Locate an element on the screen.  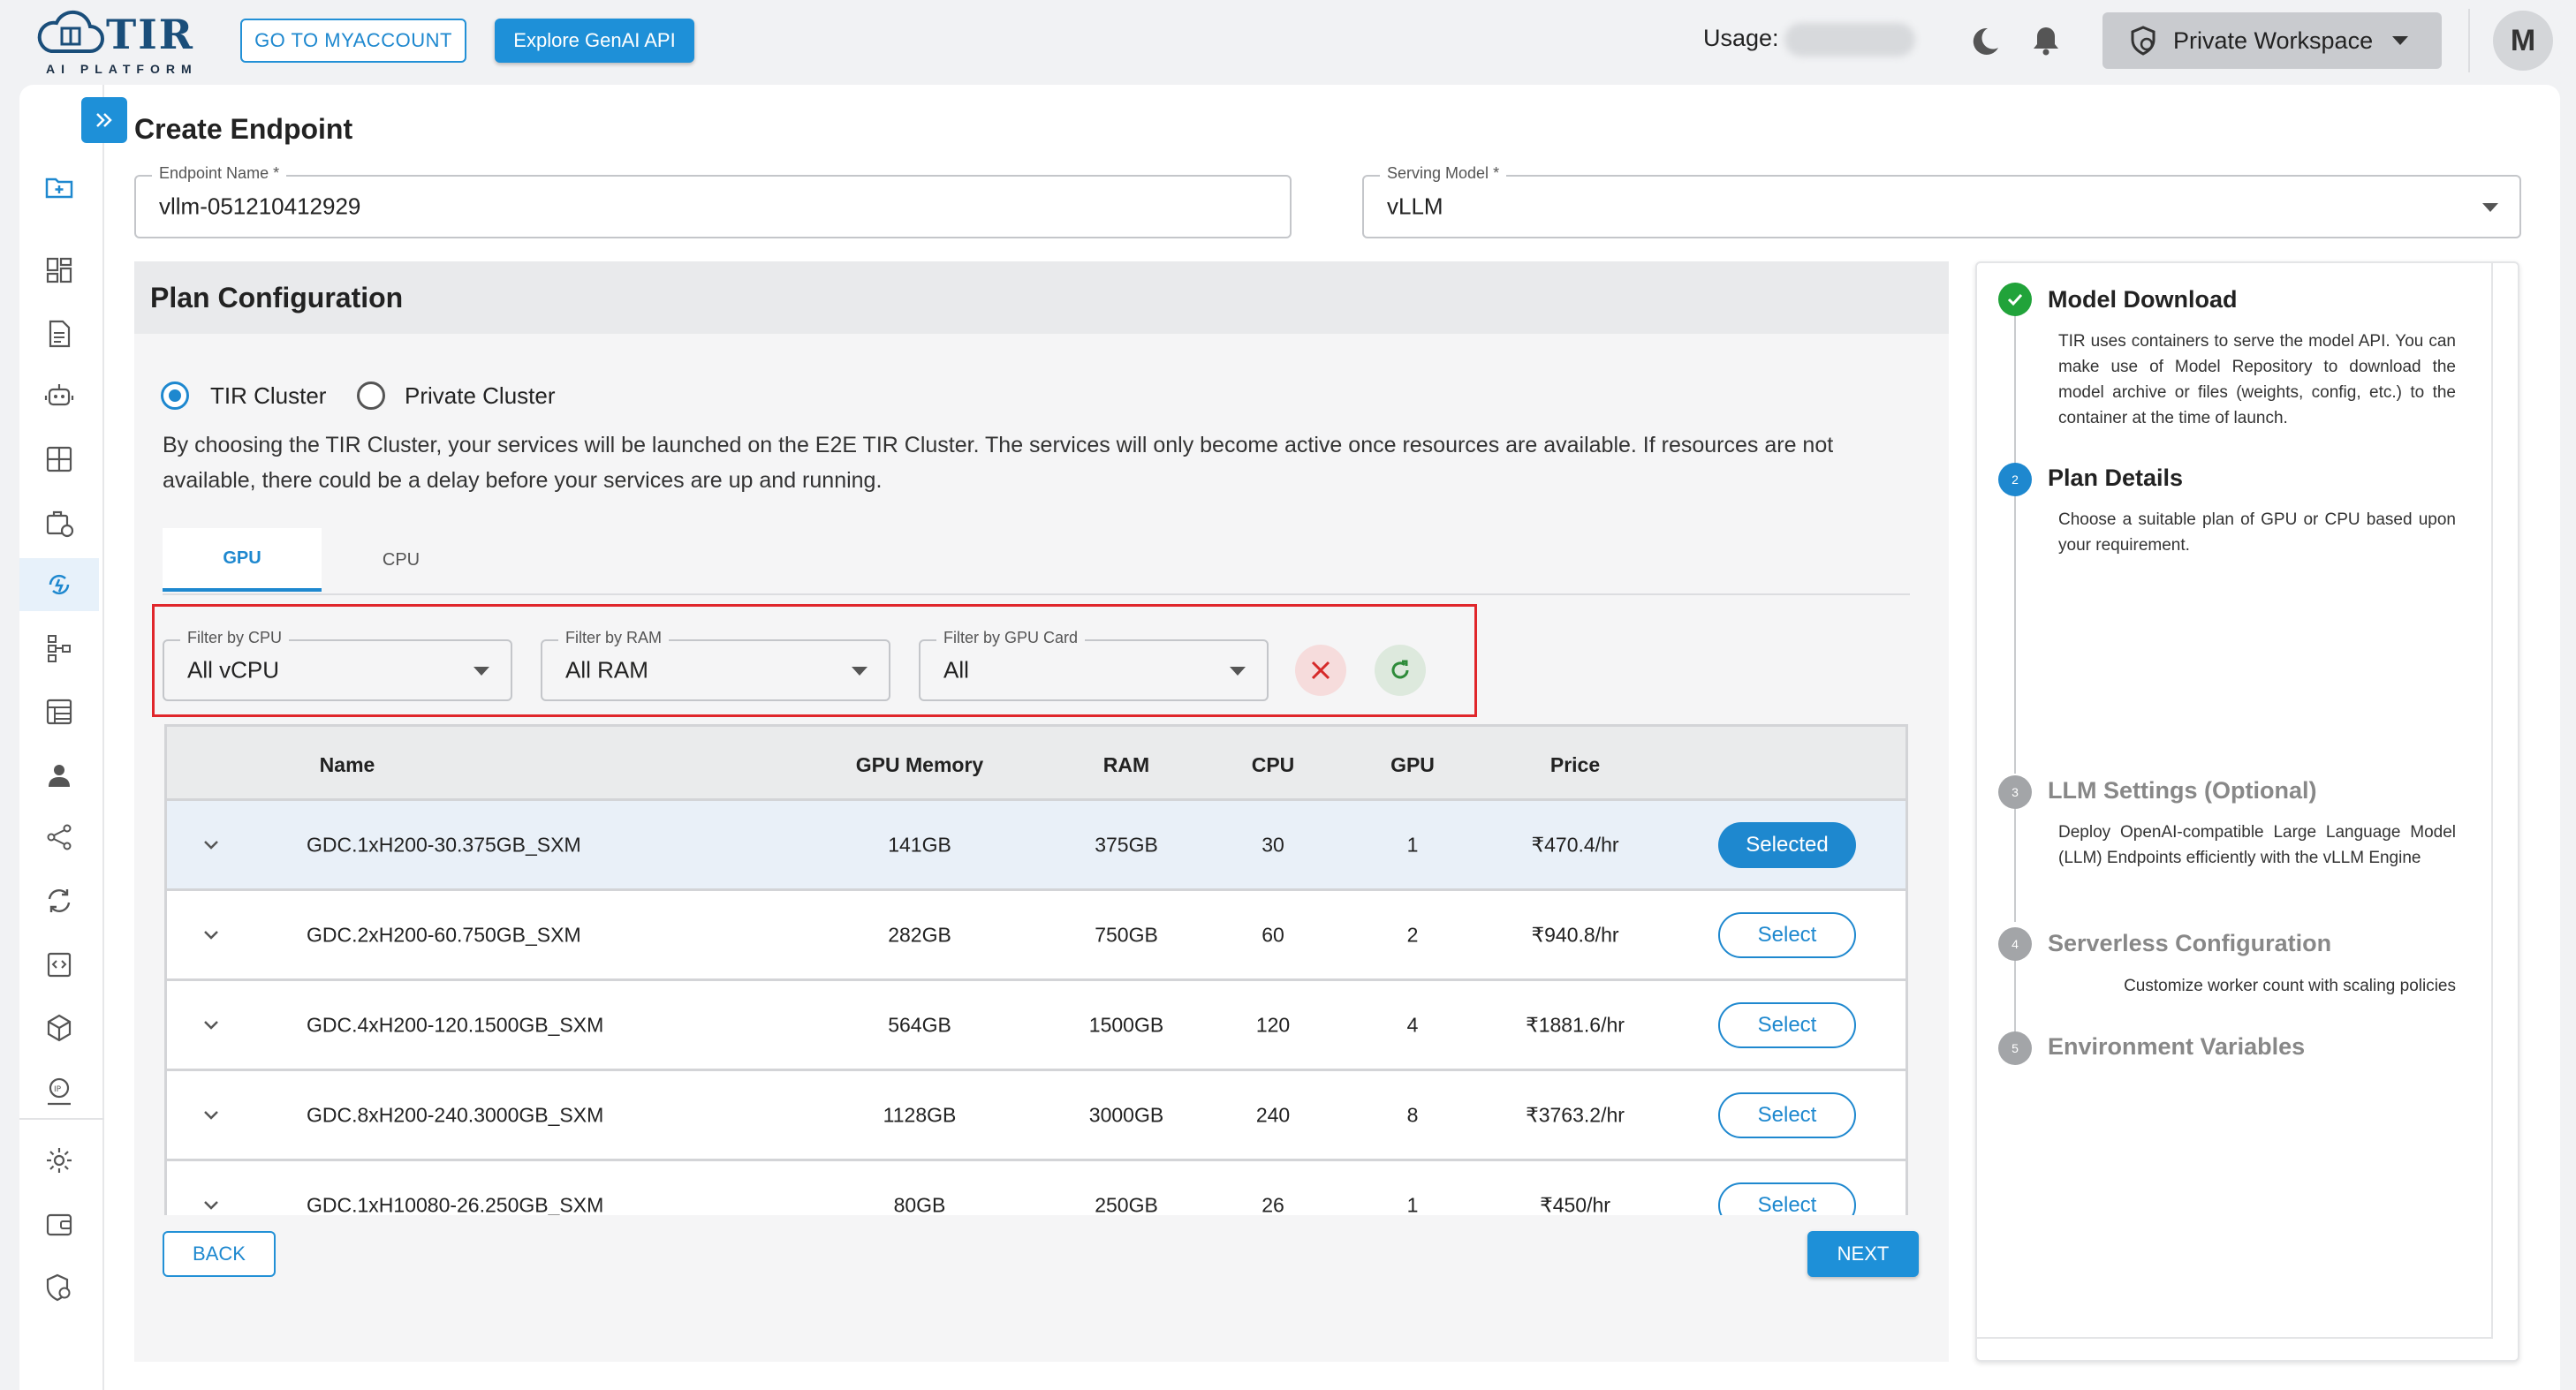
sidebar-item-agents is located at coordinates (59, 396).